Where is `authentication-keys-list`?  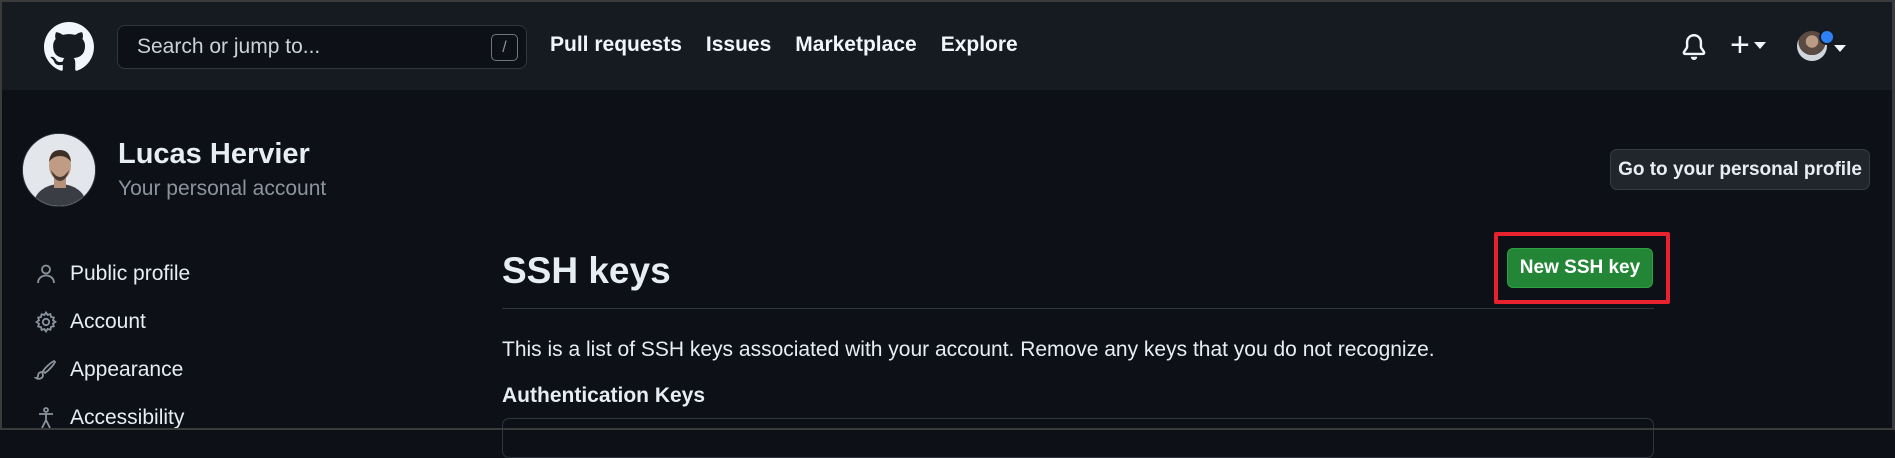 authentication-keys-list is located at coordinates (1078, 438).